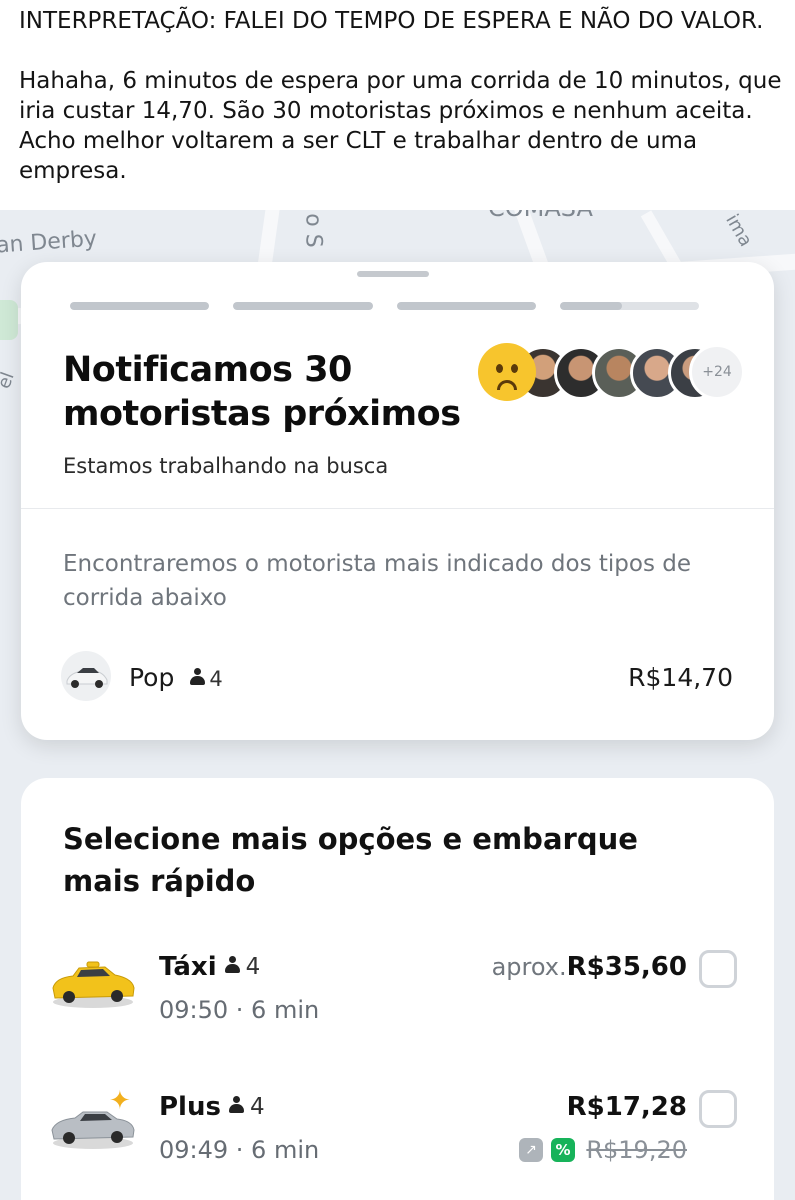 The width and height of the screenshot is (795, 1200). Describe the element at coordinates (239, 1150) in the screenshot. I see `option-eta: 09:49 · 6 min` at that location.